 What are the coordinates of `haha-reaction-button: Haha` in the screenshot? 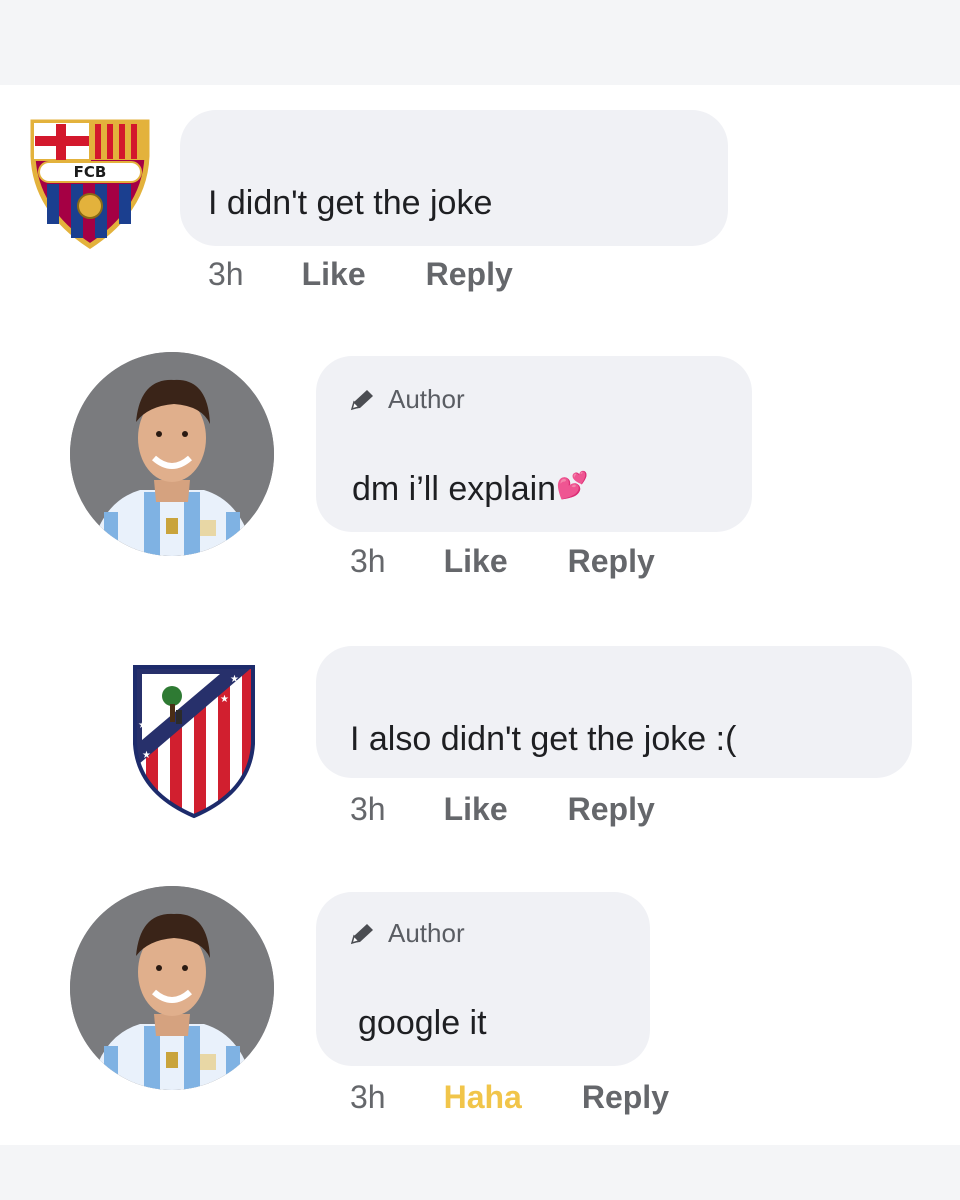 It's located at (483, 1097).